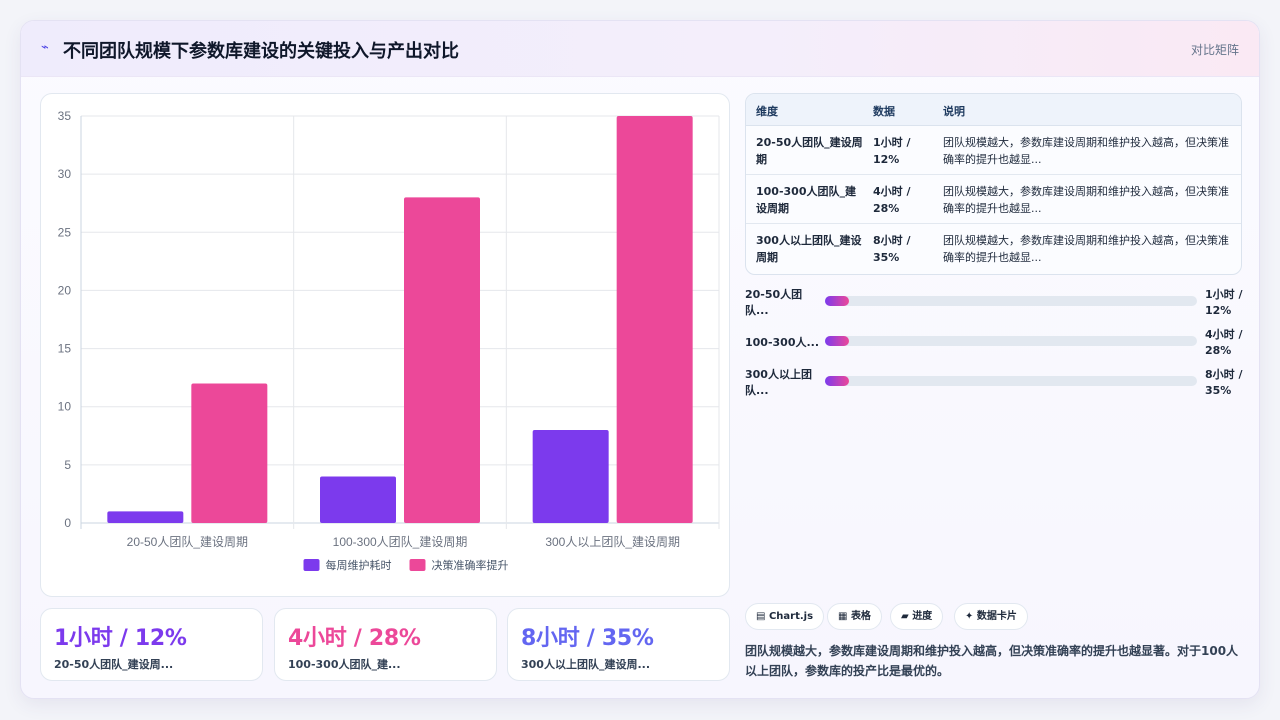 This screenshot has height=720, width=1280. Describe the element at coordinates (806, 200) in the screenshot. I see `cell-dimension: 100-300人团队_建设周期` at that location.